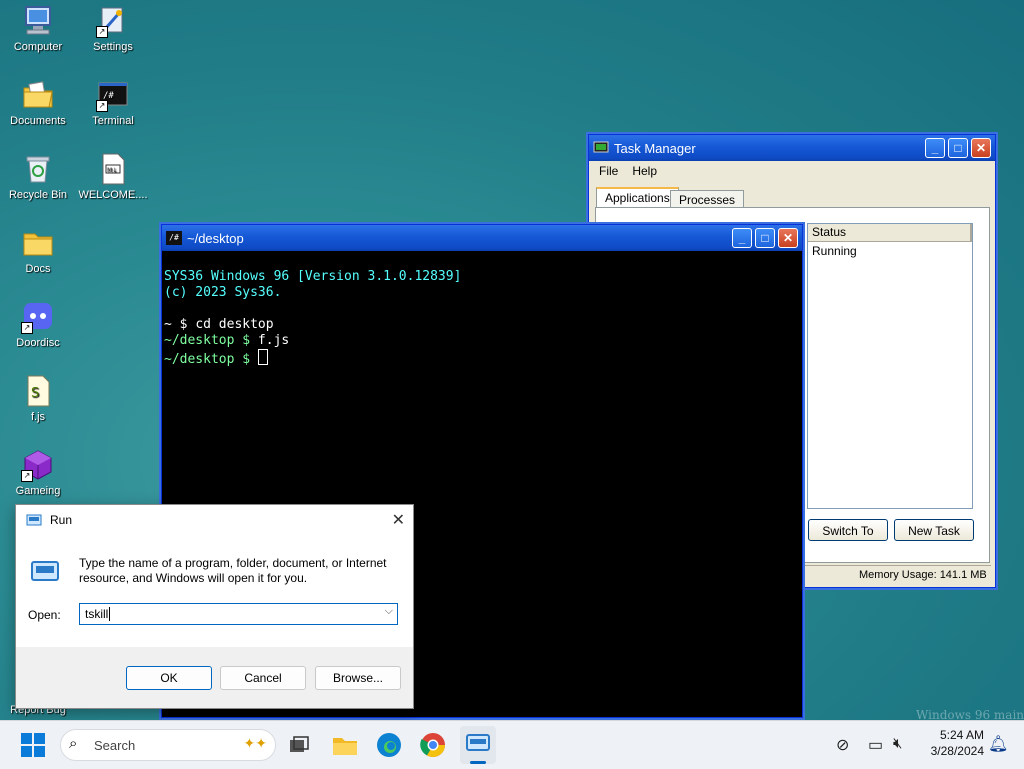  I want to click on run-titlebar: Run ✕, so click(214, 520).